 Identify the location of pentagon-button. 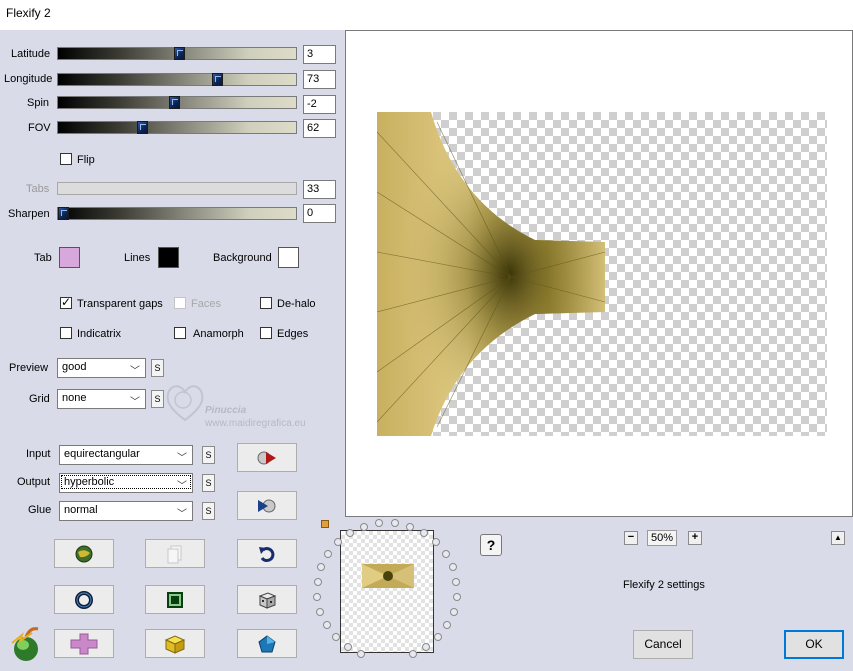
(267, 643).